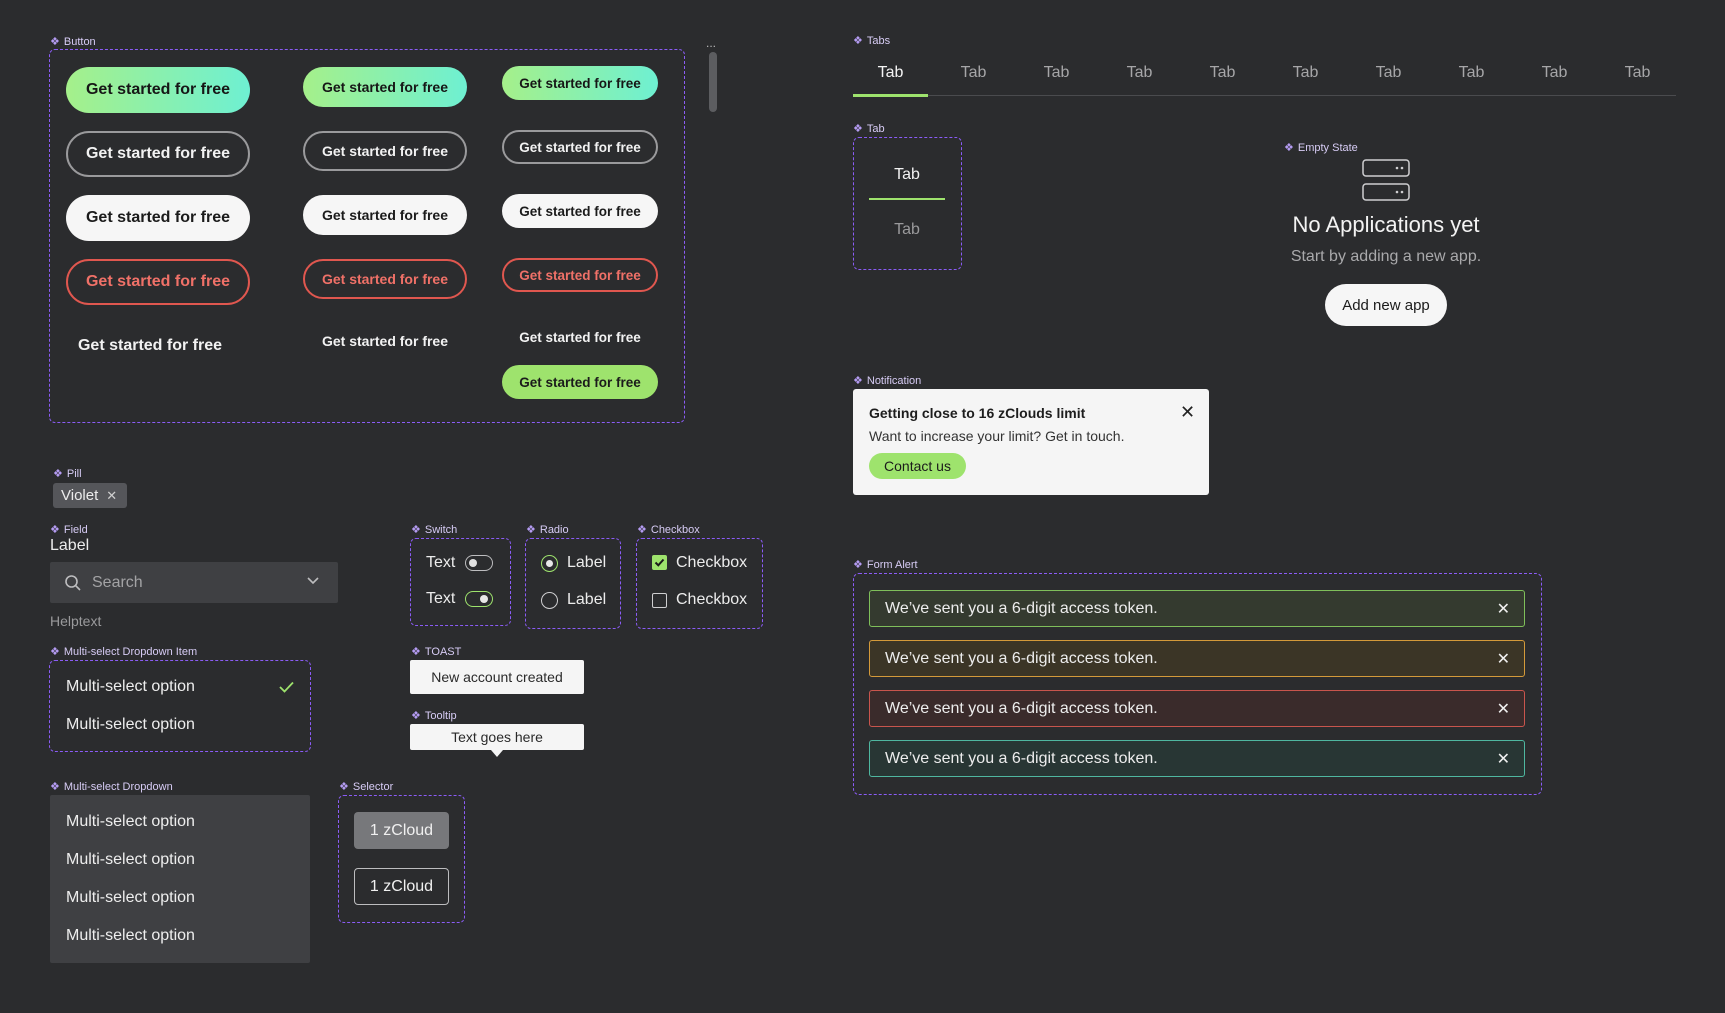 This screenshot has height=1013, width=1725. What do you see at coordinates (713, 82) in the screenshot?
I see `scrollbar-thumb` at bounding box center [713, 82].